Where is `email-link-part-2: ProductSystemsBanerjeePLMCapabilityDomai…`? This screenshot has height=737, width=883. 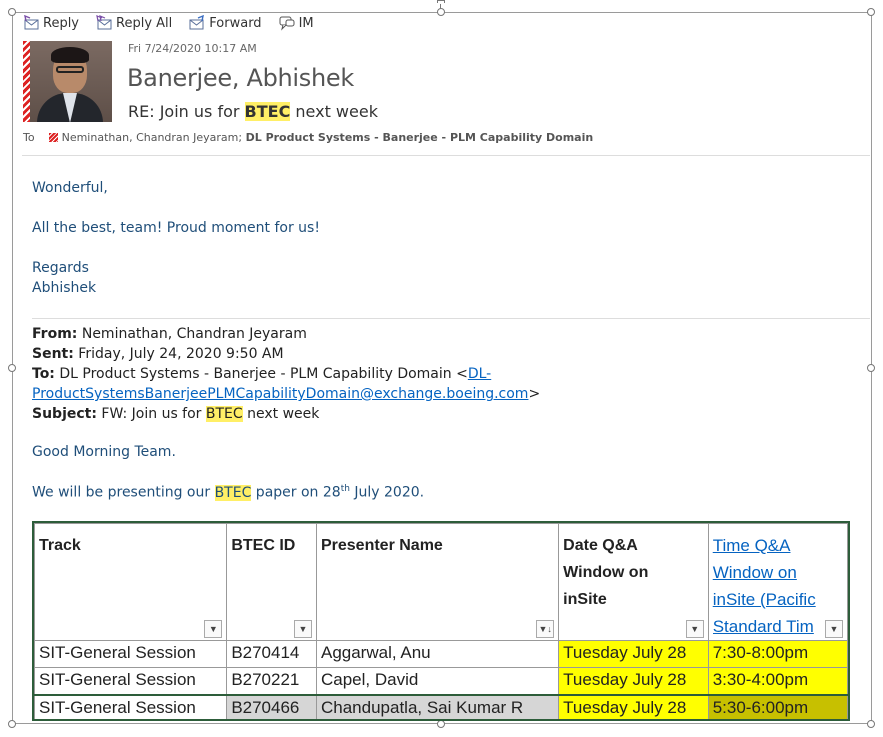
email-link-part-2: ProductSystemsBanerjeePLMCapabilityDomai… is located at coordinates (280, 394).